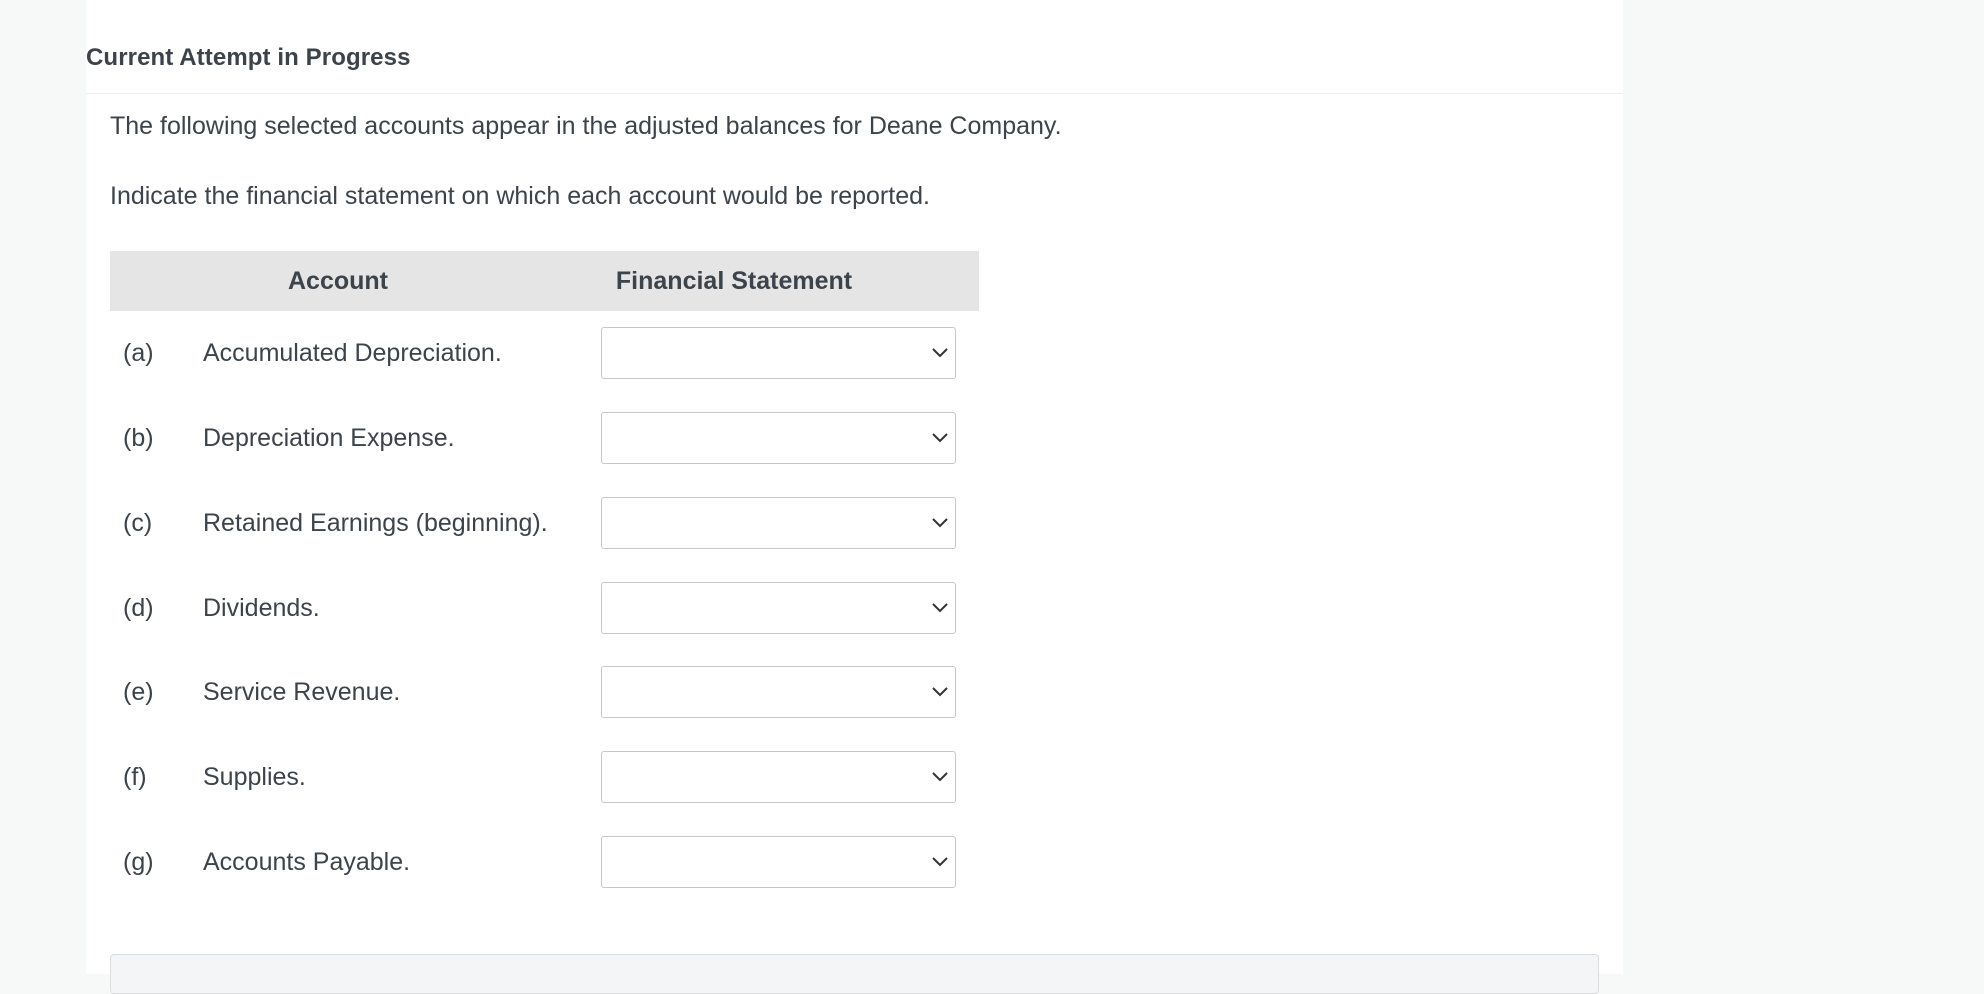 The image size is (1984, 994). What do you see at coordinates (138, 353) in the screenshot?
I see `row-letter: (a)` at bounding box center [138, 353].